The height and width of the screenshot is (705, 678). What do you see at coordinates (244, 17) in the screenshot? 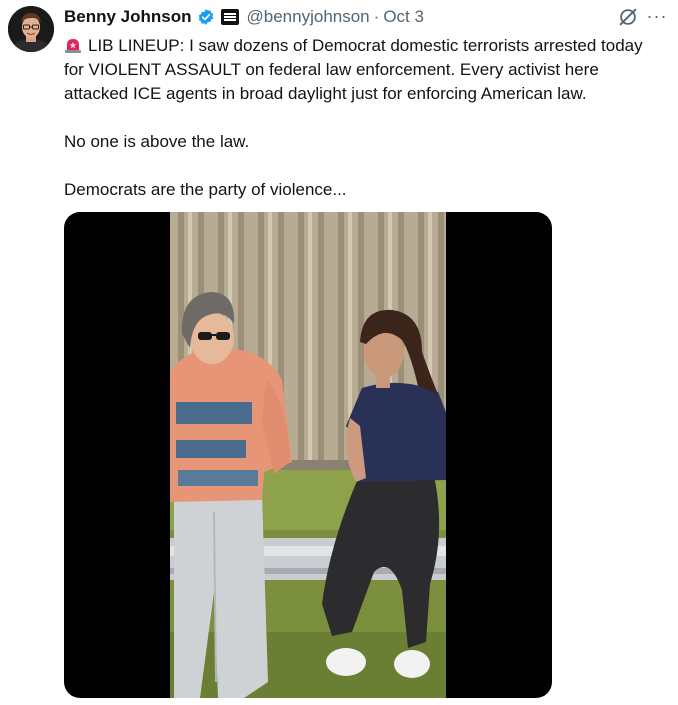
I see `tweet-header: Benny Johnson @bennyjohnson · Oct 3` at bounding box center [244, 17].